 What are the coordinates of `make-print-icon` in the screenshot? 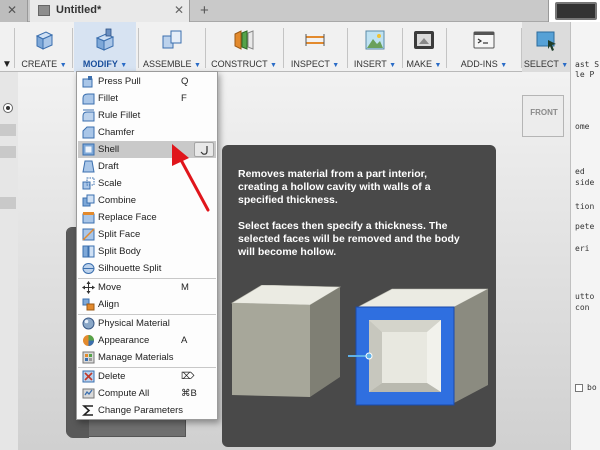 It's located at (424, 40).